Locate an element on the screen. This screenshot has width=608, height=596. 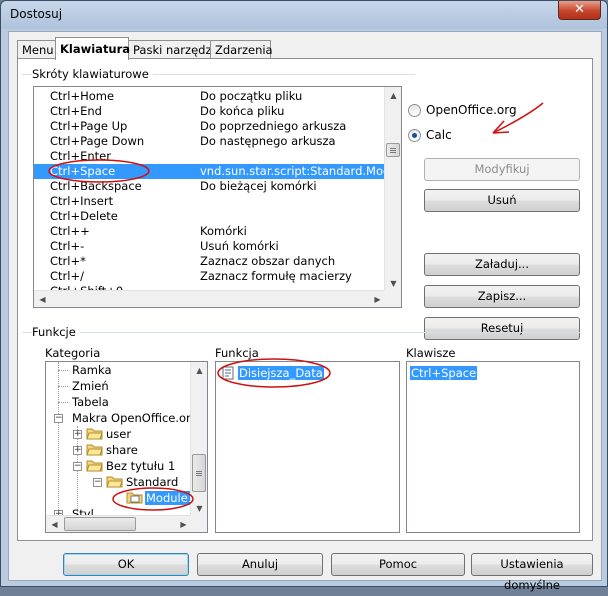
close-icon: ✕ is located at coordinates (579, 9).